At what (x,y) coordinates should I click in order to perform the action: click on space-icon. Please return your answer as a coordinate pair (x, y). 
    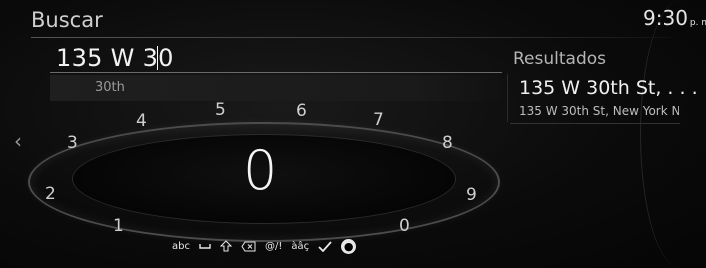
    Looking at the image, I should click on (205, 246).